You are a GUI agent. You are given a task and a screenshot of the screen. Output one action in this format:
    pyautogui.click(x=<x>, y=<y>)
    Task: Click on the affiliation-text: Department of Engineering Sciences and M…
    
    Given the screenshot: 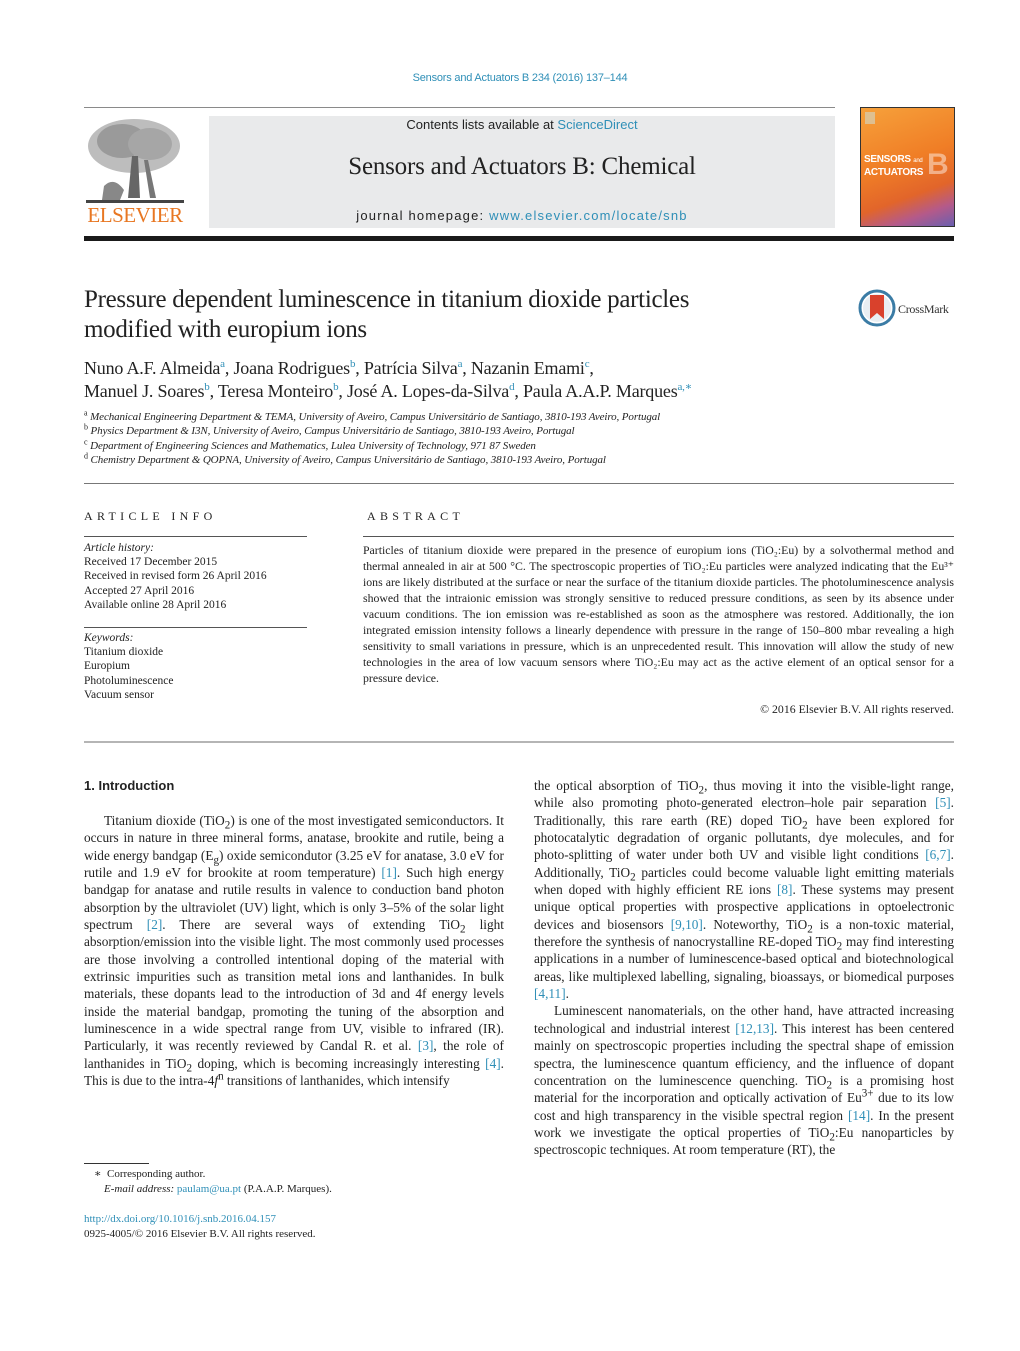 What is the action you would take?
    pyautogui.click(x=311, y=445)
    